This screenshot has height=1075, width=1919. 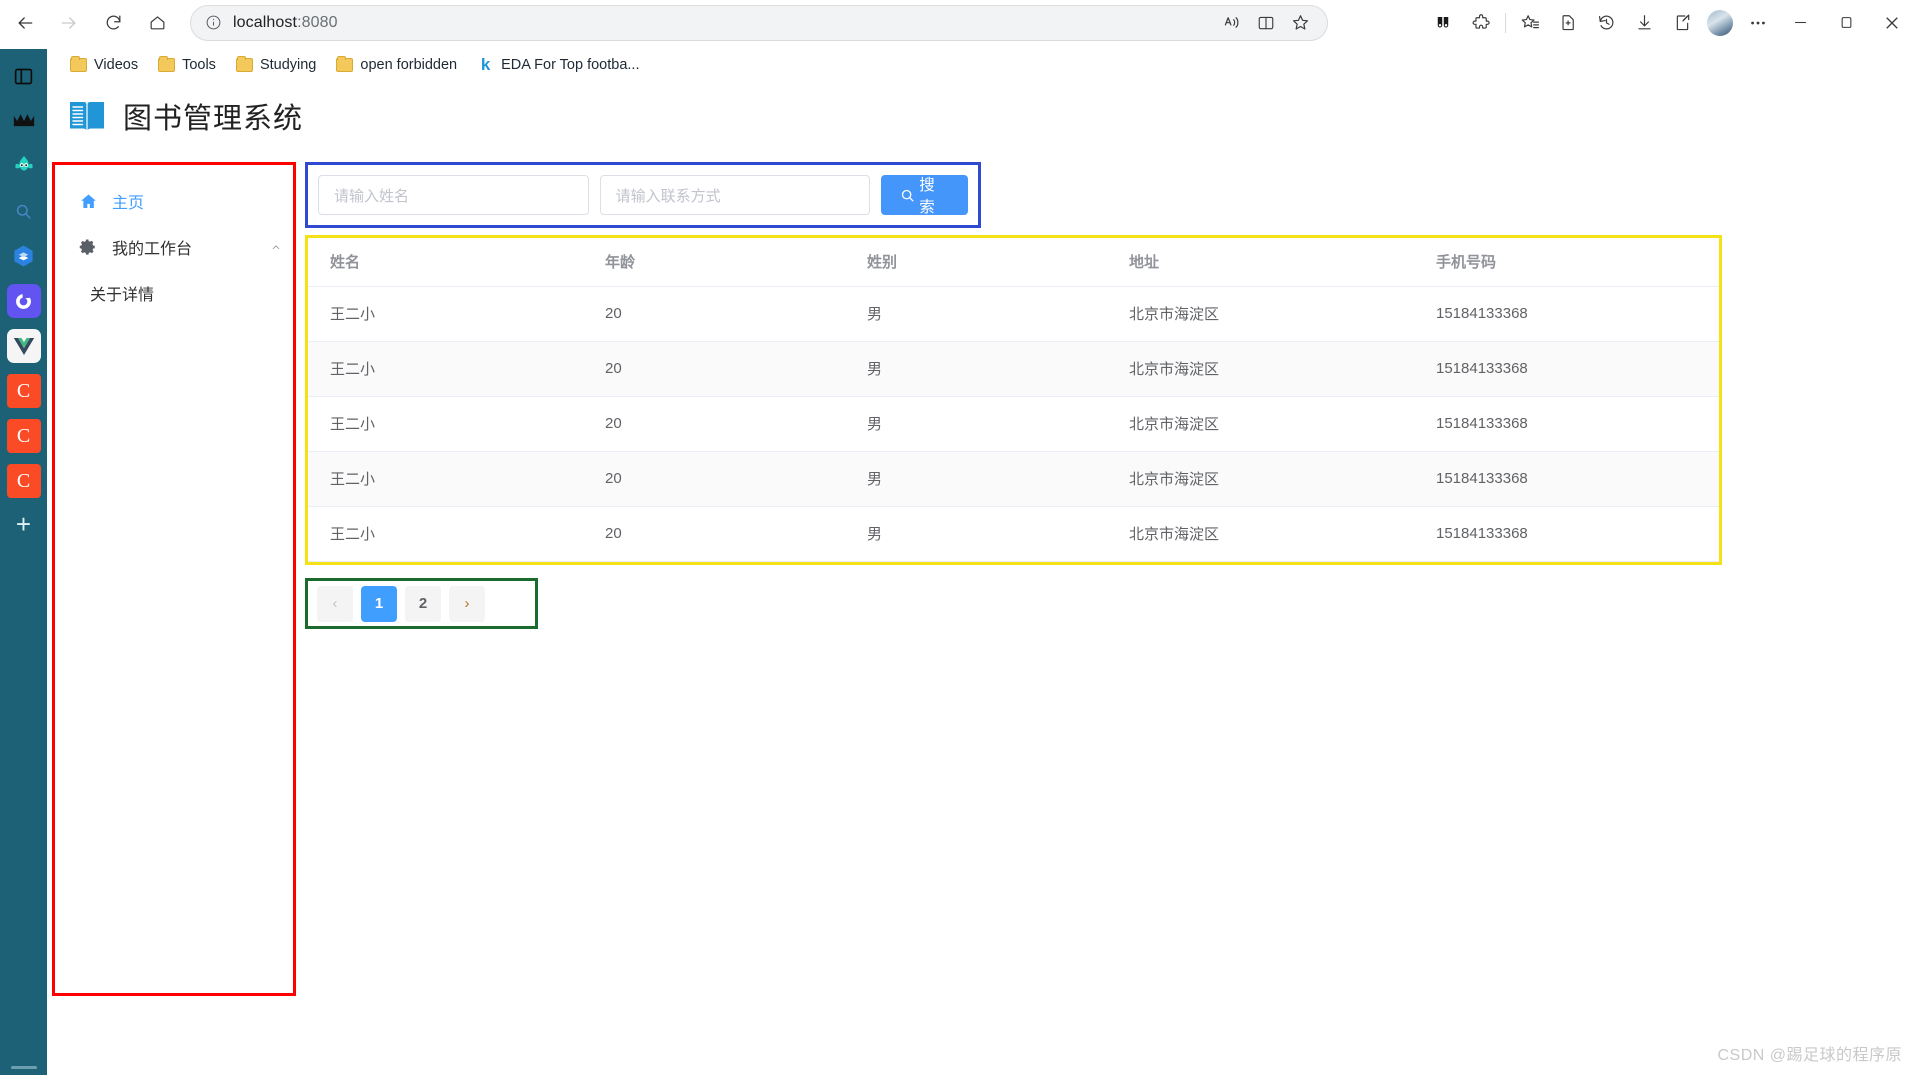 What do you see at coordinates (113, 23) in the screenshot?
I see `refresh-icon` at bounding box center [113, 23].